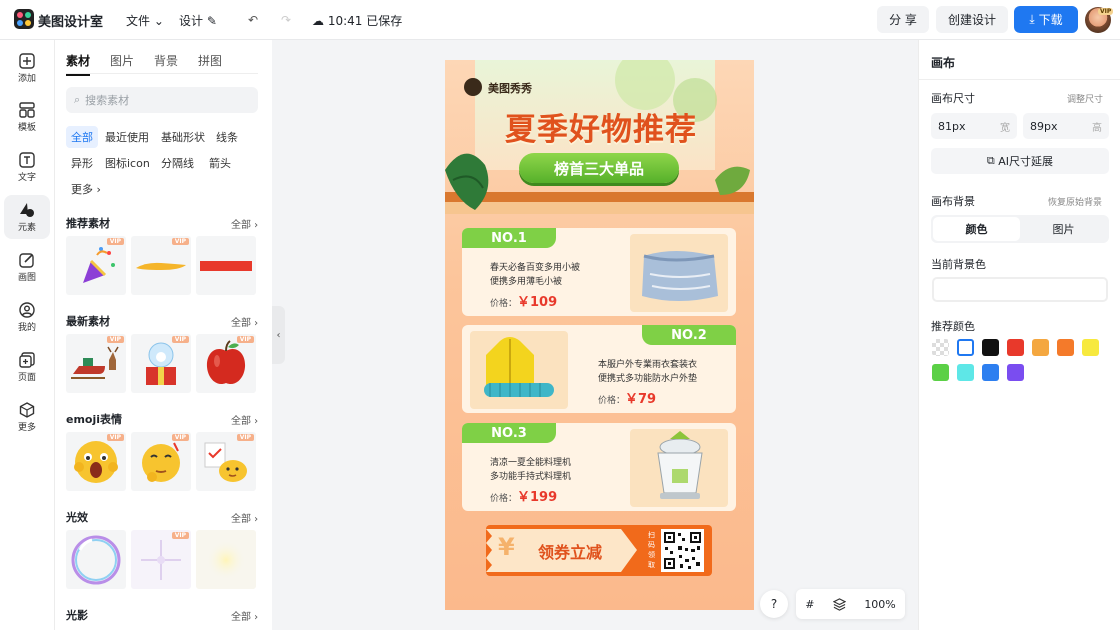  What do you see at coordinates (27, 117) in the screenshot?
I see `rail-template: 模板` at bounding box center [27, 117].